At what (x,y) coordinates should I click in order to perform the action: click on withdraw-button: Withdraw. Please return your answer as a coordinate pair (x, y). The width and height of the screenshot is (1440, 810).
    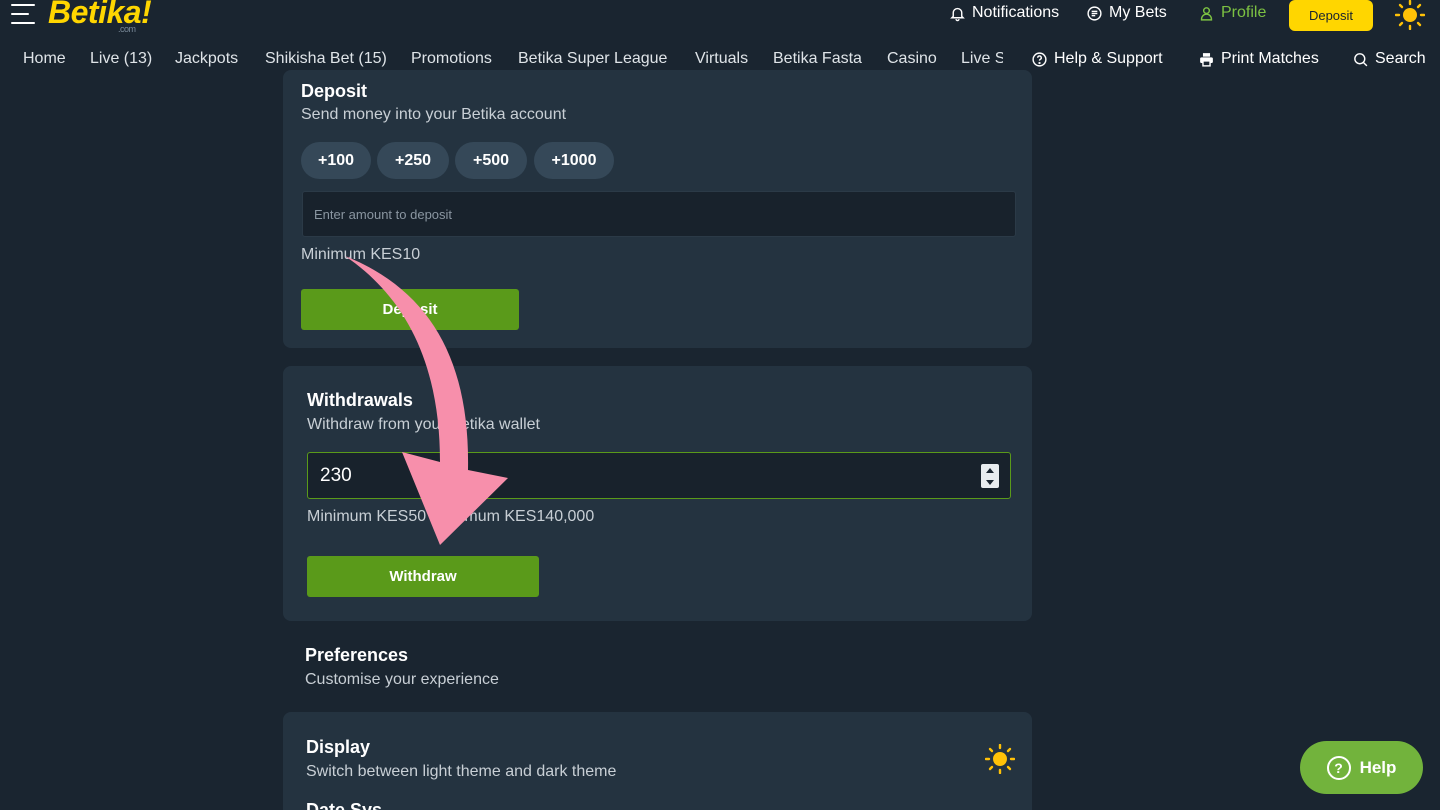
    Looking at the image, I should click on (423, 576).